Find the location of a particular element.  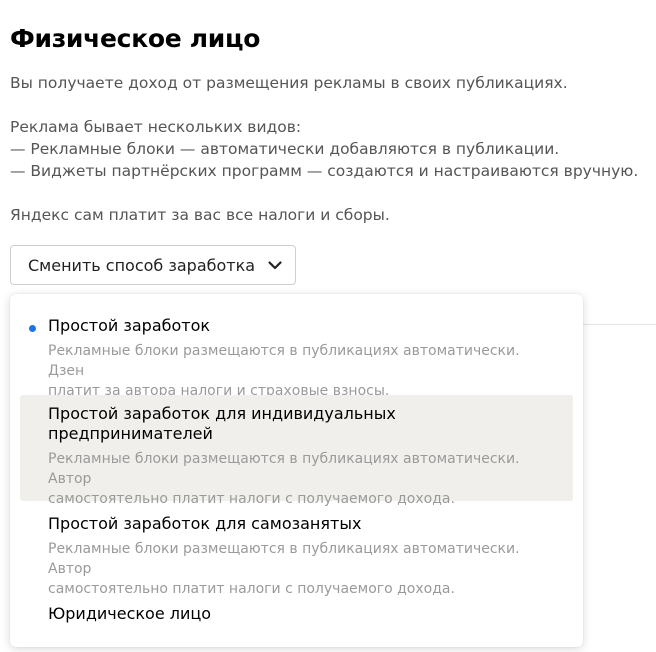

description-line: Реклама бывает нескольких видов: is located at coordinates (156, 127).